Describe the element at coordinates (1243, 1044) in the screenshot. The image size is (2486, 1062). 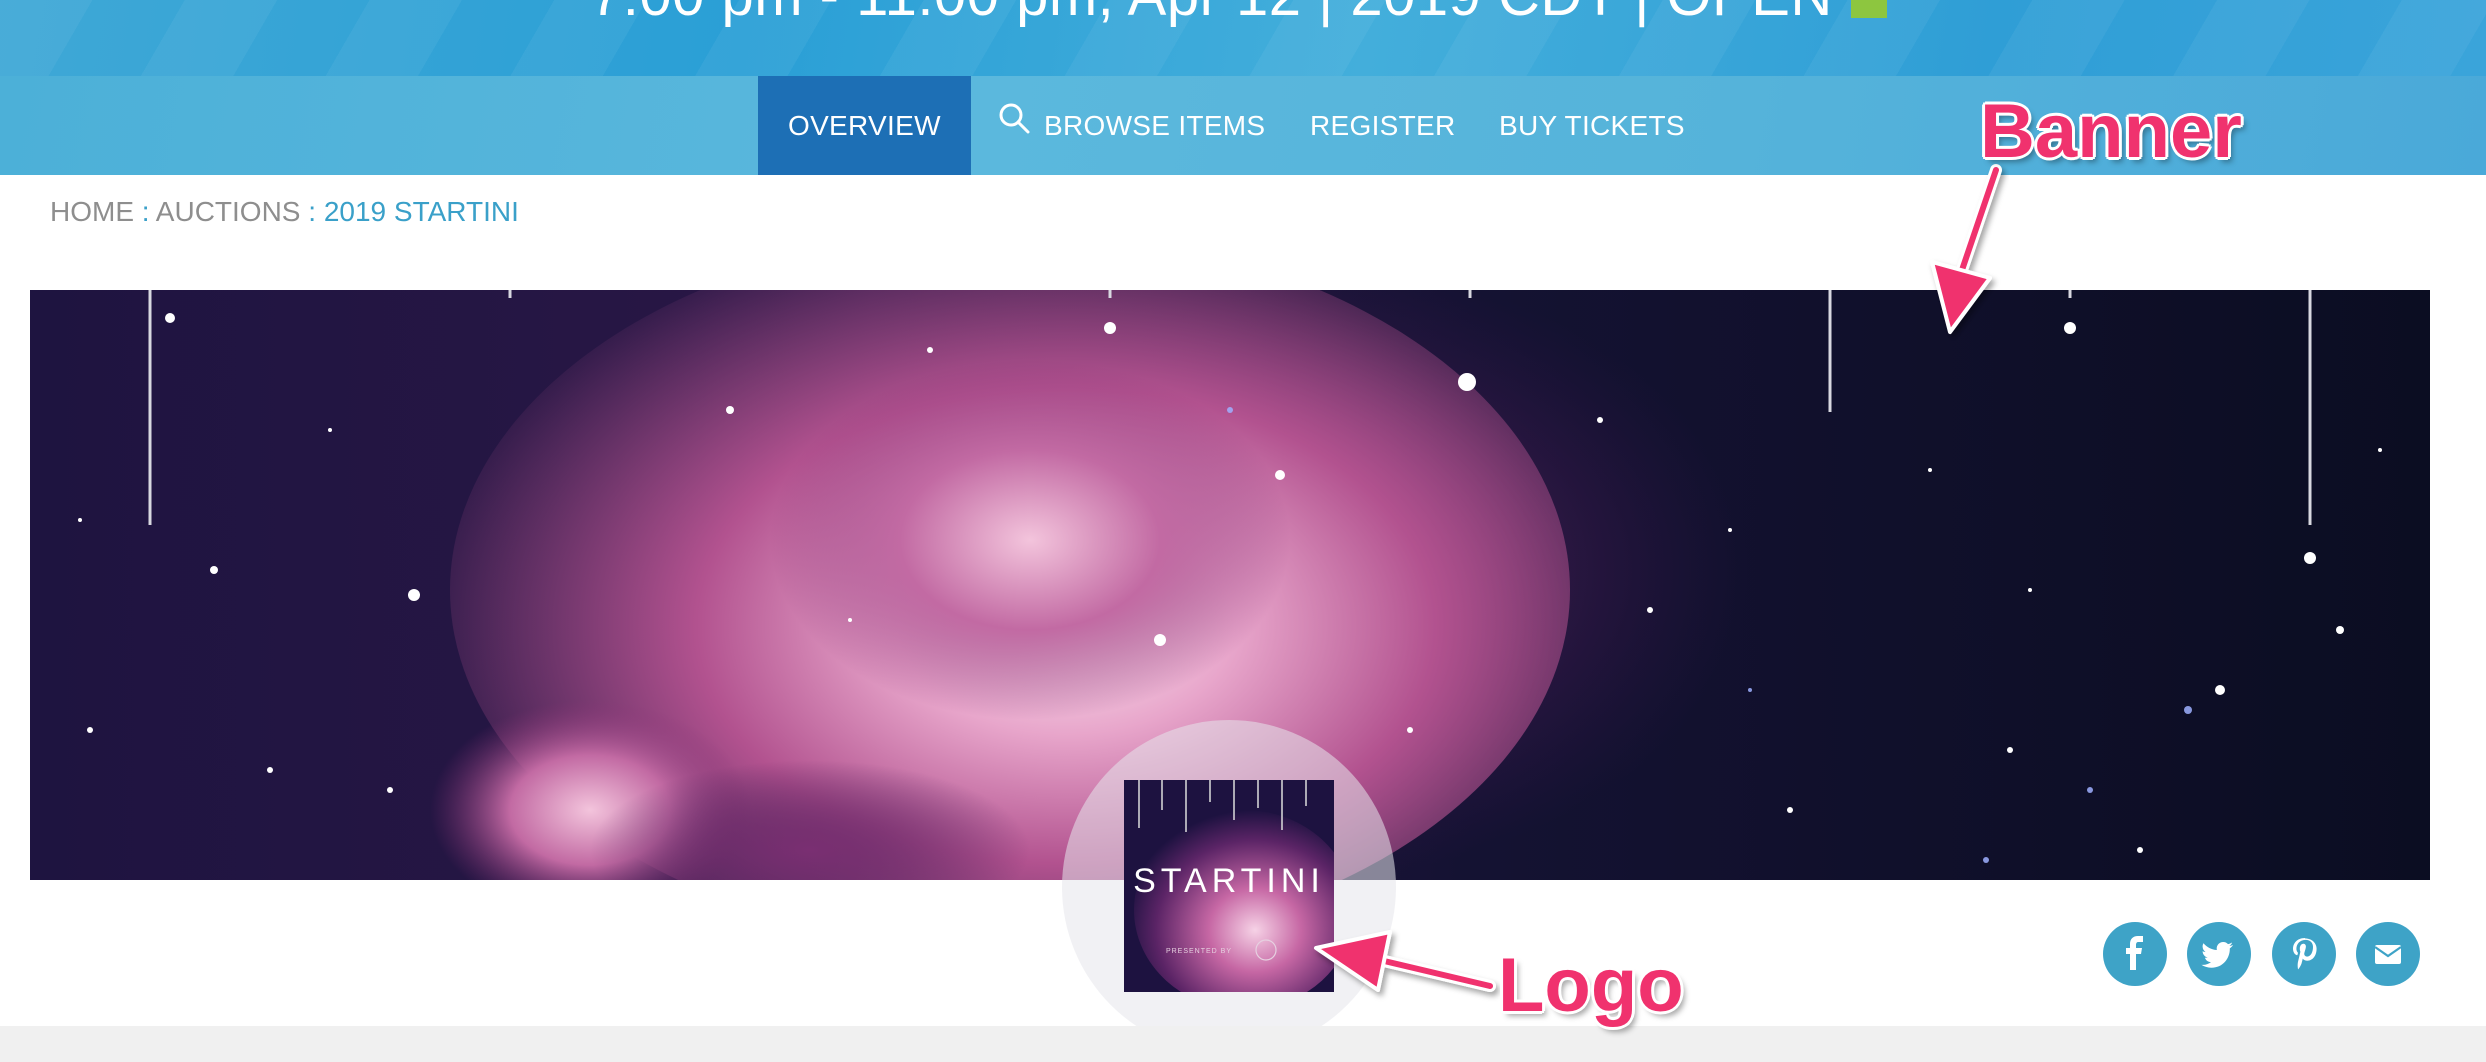
I see `footer-strip` at that location.